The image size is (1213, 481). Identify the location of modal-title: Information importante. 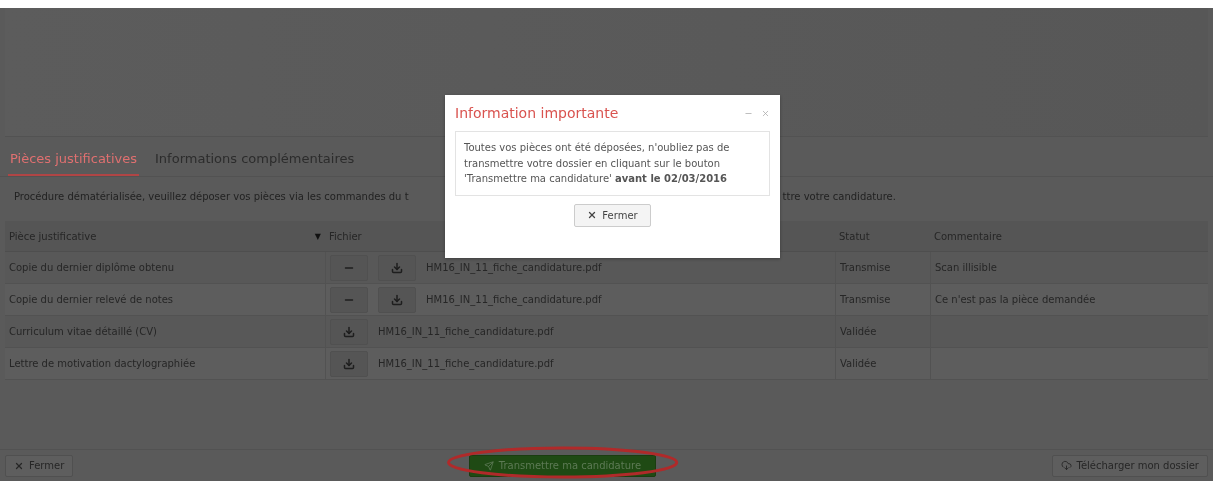
(537, 113).